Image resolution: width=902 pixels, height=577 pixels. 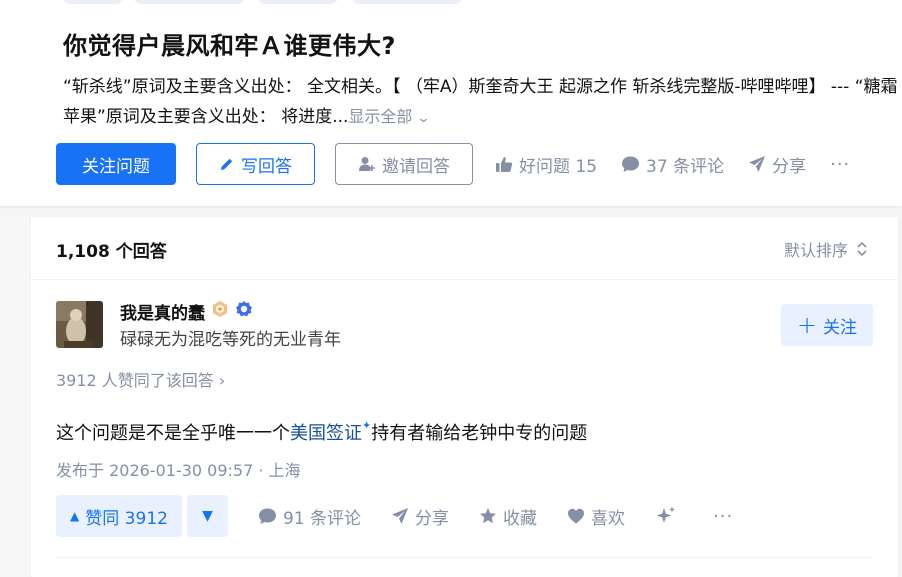 I want to click on question-comments-button: 37 条评论, so click(x=672, y=164).